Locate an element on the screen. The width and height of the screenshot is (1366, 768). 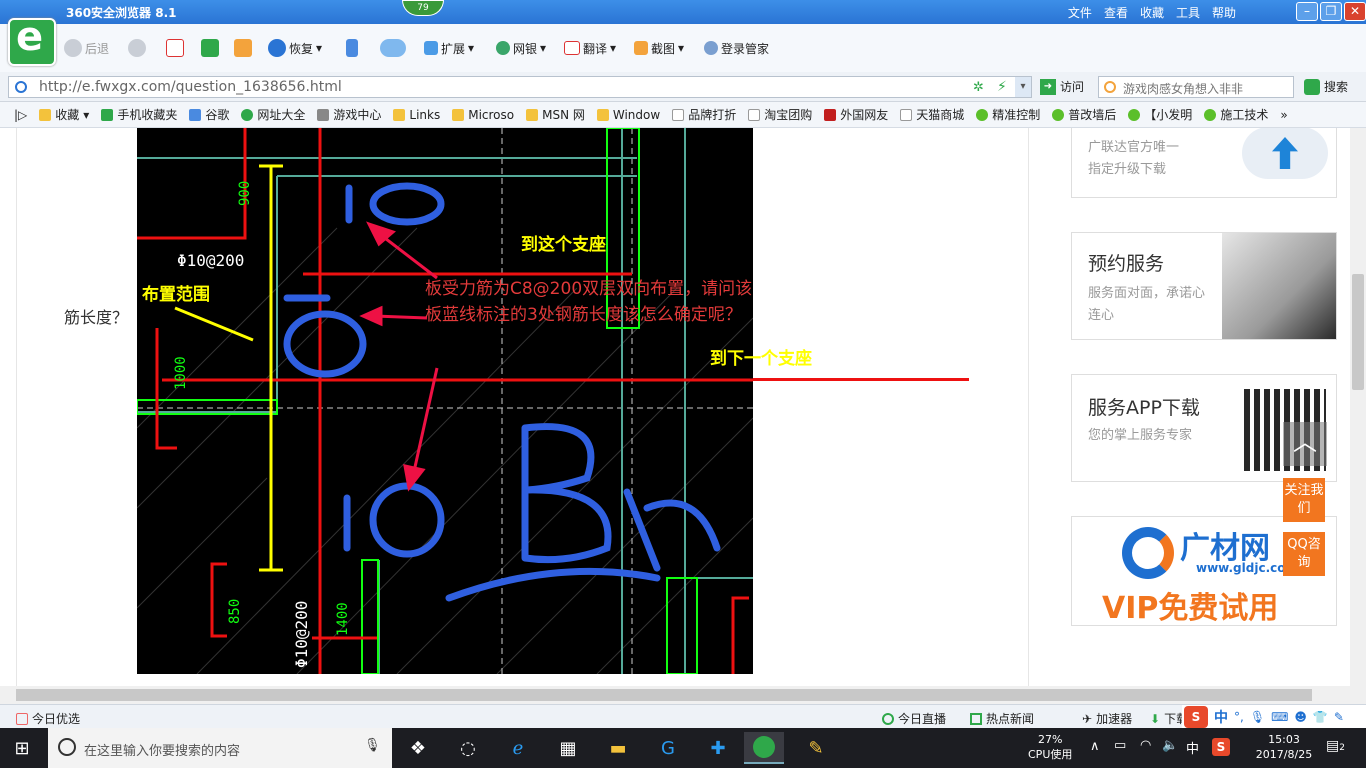
back-button: 后退 is located at coordinates (86, 48).